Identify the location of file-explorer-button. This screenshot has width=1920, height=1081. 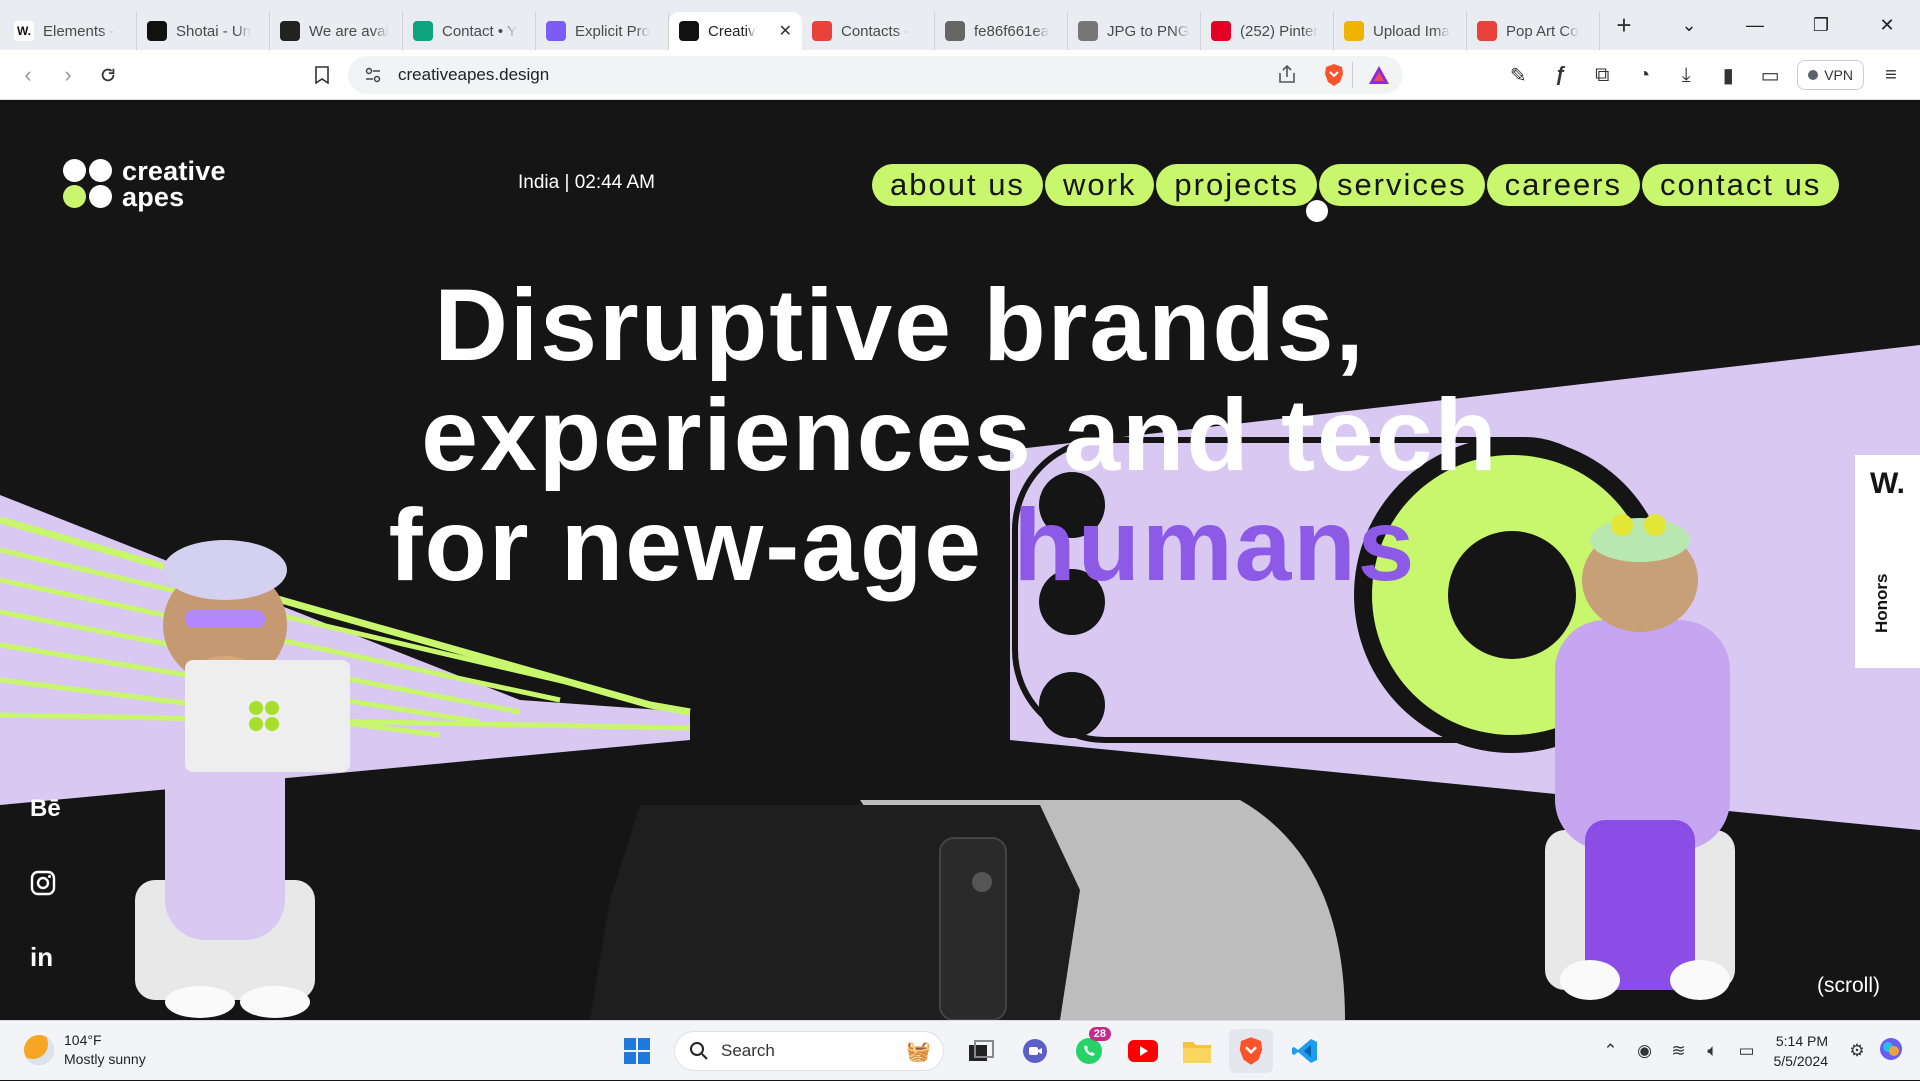
(1197, 1051).